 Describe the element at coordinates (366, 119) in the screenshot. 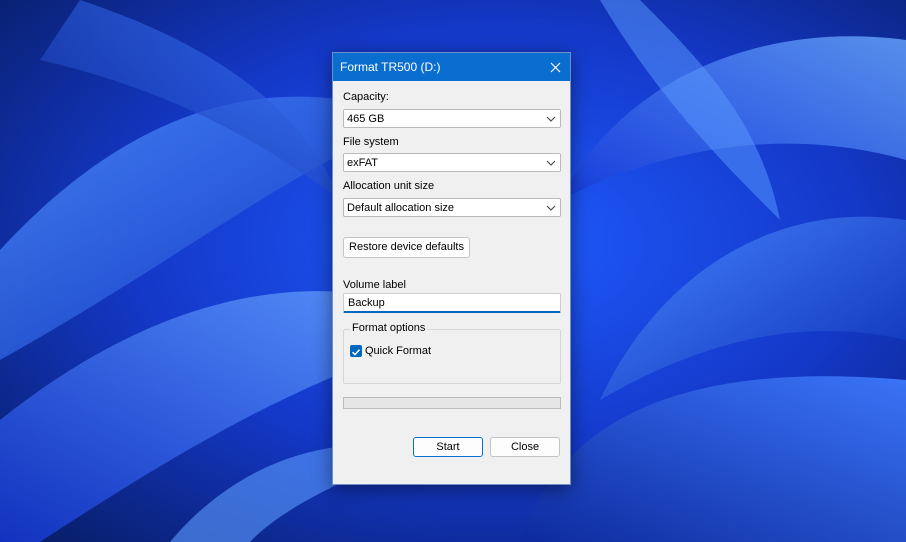

I see `capacity-value: 465 GB` at that location.